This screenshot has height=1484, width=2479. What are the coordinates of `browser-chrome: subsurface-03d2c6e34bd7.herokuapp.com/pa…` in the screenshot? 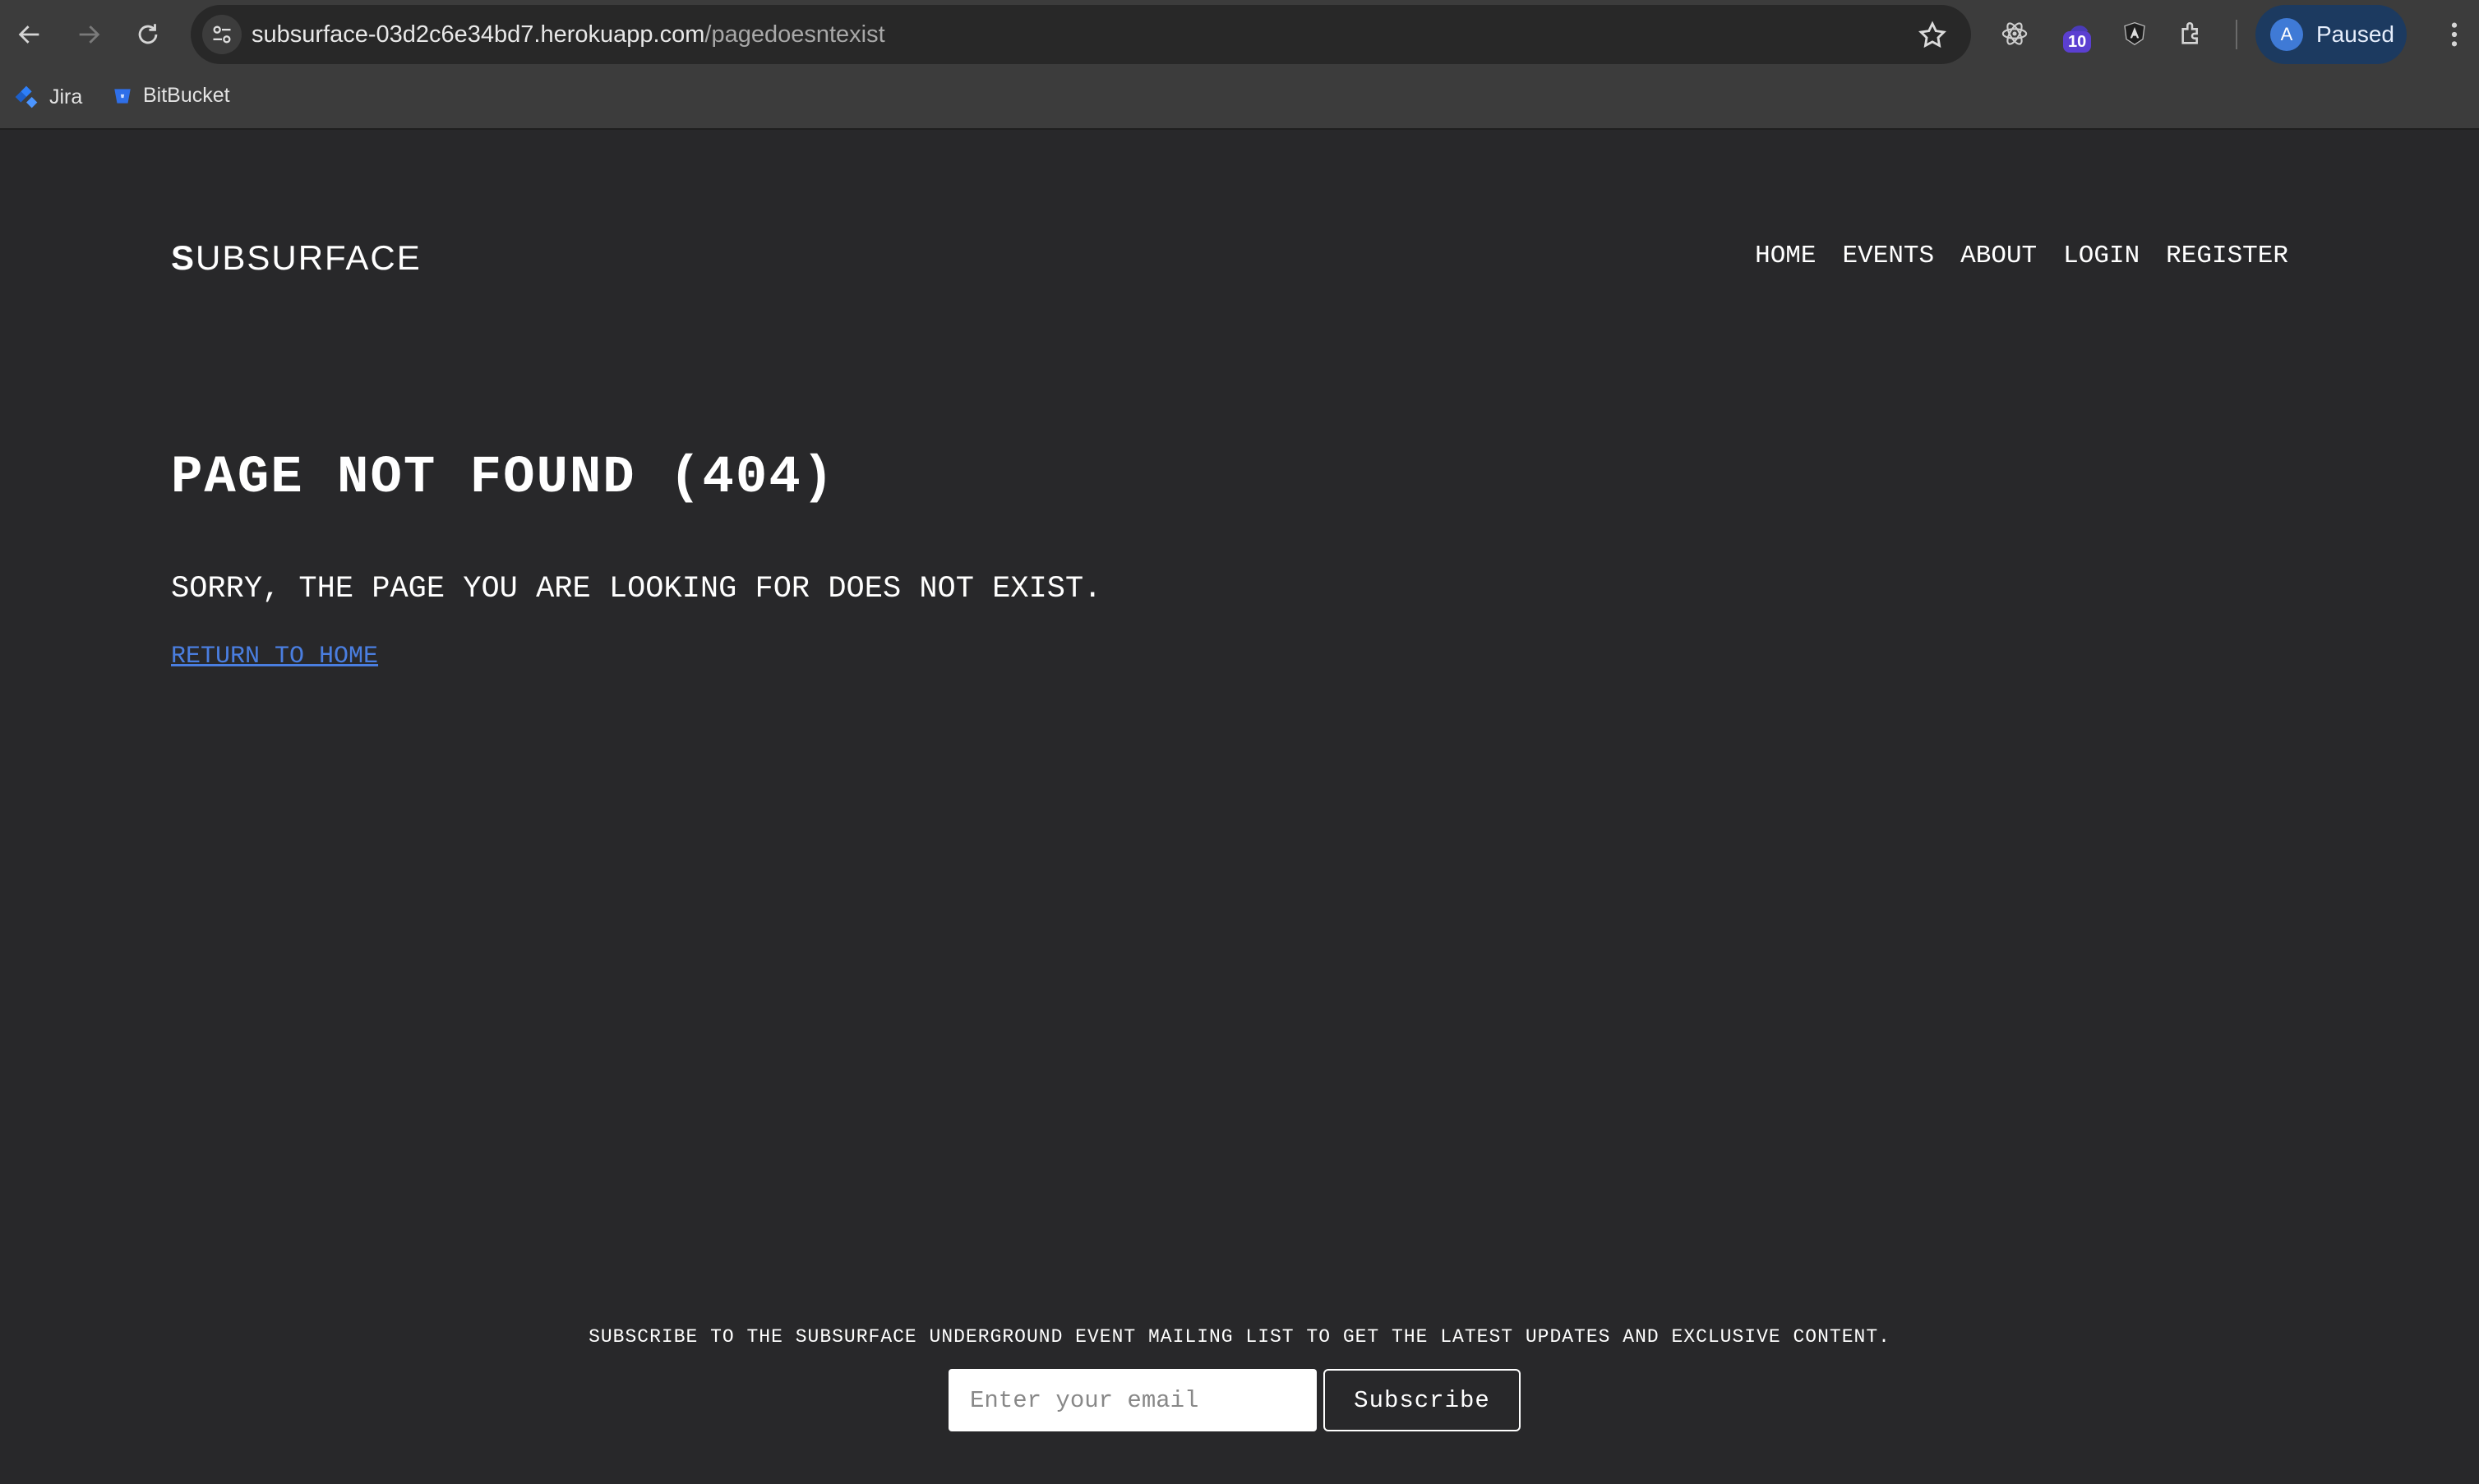 It's located at (1239, 65).